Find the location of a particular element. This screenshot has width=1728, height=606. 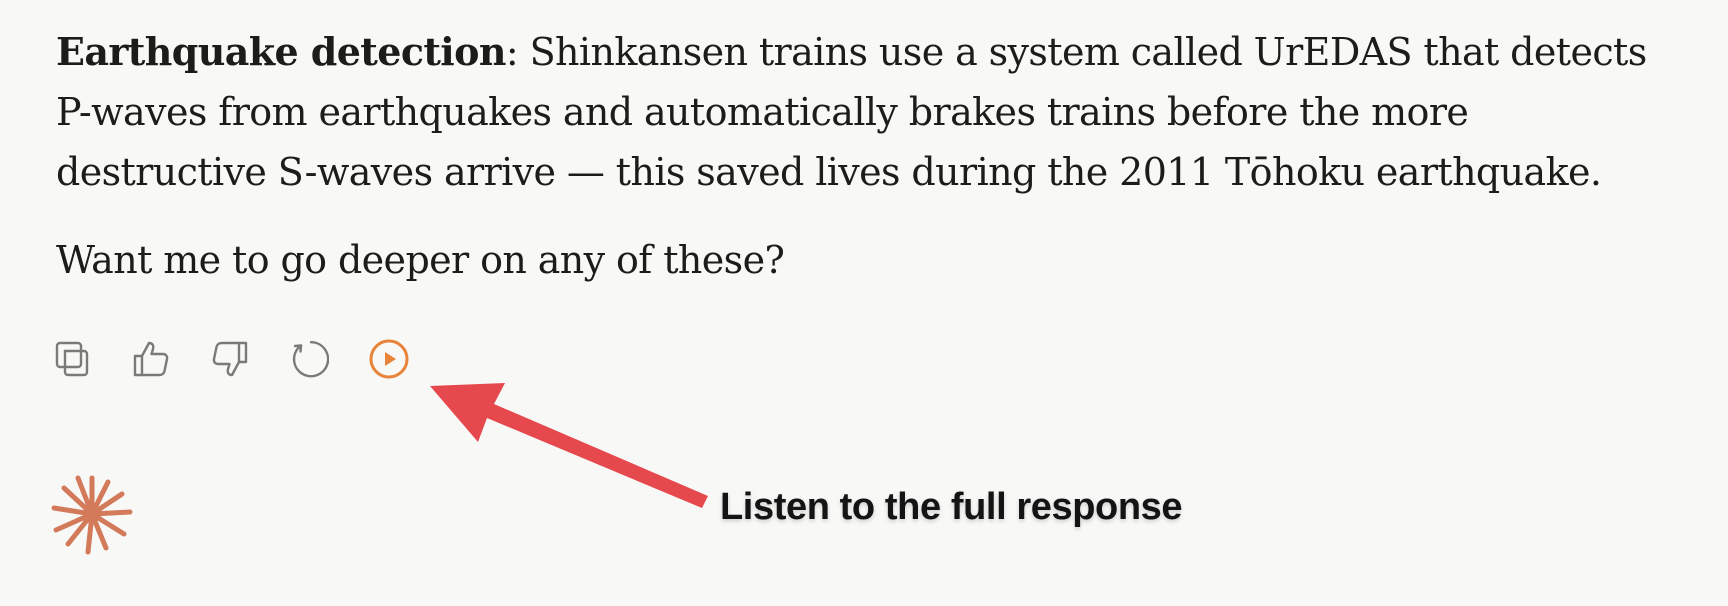

callout-label: Listen to the full response is located at coordinates (951, 507).